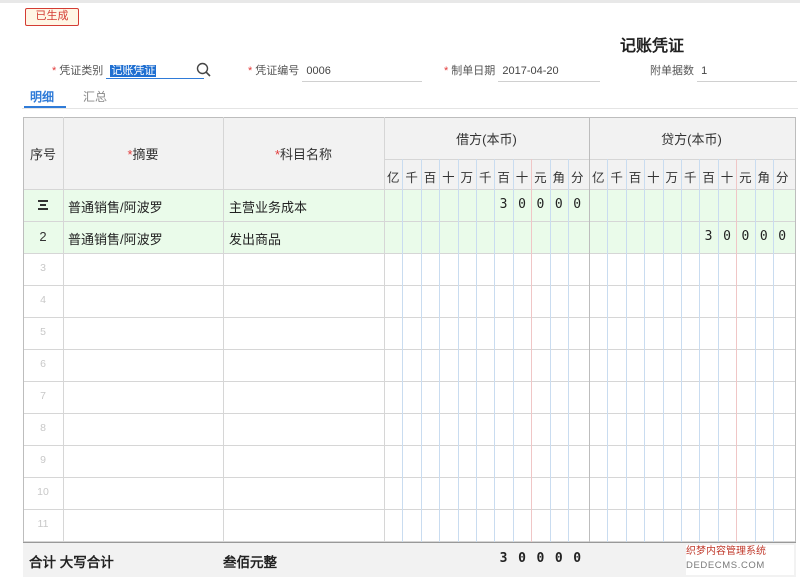  I want to click on total-label: 合计 大写合计, so click(71, 562).